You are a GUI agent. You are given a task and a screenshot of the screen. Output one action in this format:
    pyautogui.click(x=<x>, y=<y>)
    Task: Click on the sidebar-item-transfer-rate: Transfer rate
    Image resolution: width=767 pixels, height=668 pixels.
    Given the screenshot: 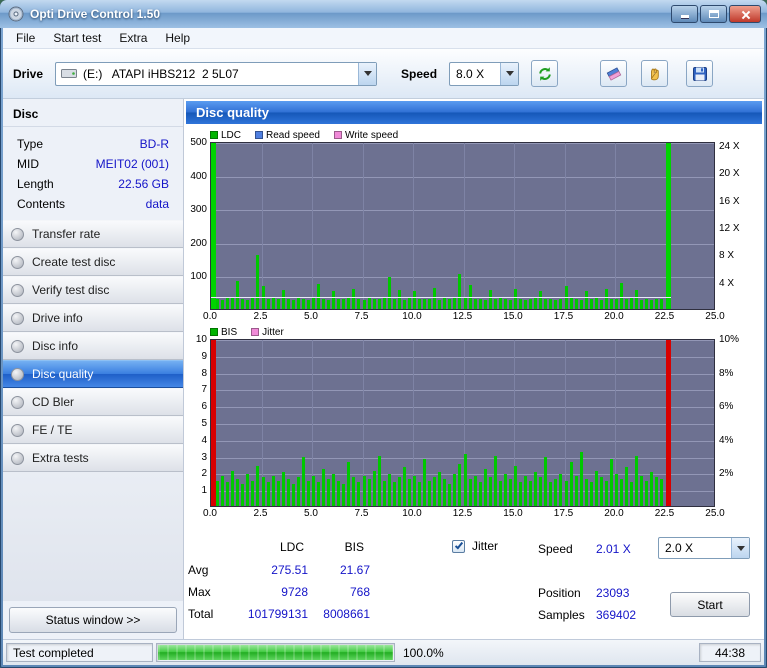 What is the action you would take?
    pyautogui.click(x=93, y=234)
    